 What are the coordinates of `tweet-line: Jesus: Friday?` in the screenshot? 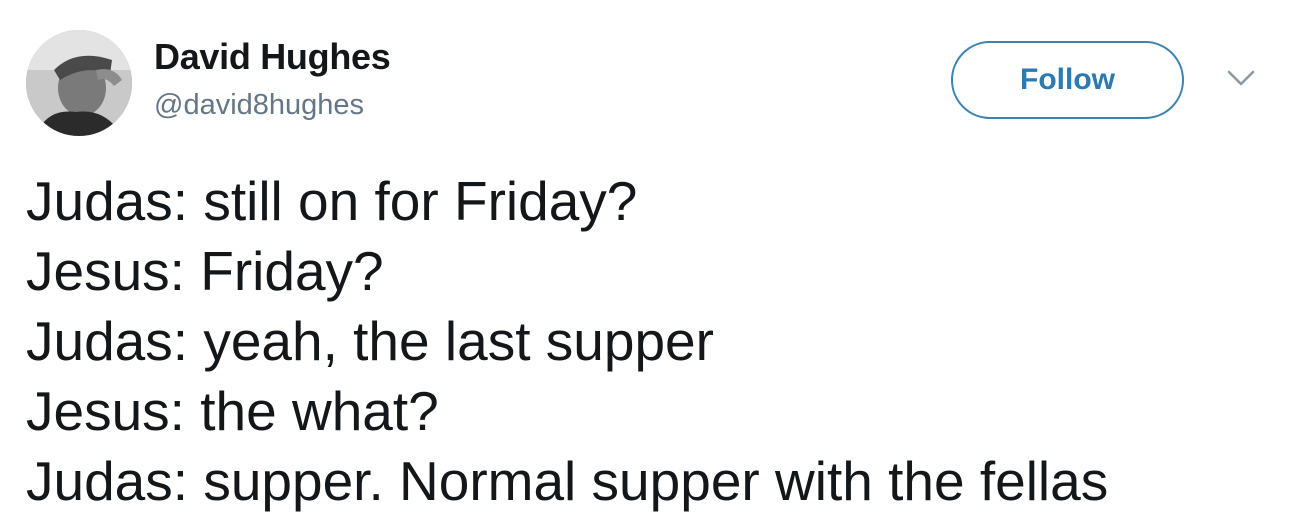 It's located at (205, 271).